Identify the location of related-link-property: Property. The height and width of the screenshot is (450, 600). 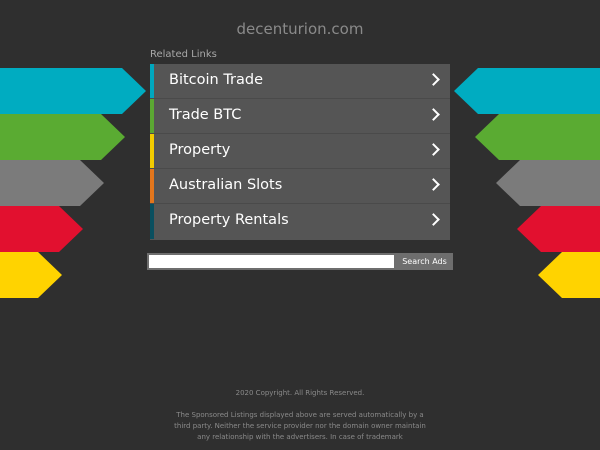
(300, 151).